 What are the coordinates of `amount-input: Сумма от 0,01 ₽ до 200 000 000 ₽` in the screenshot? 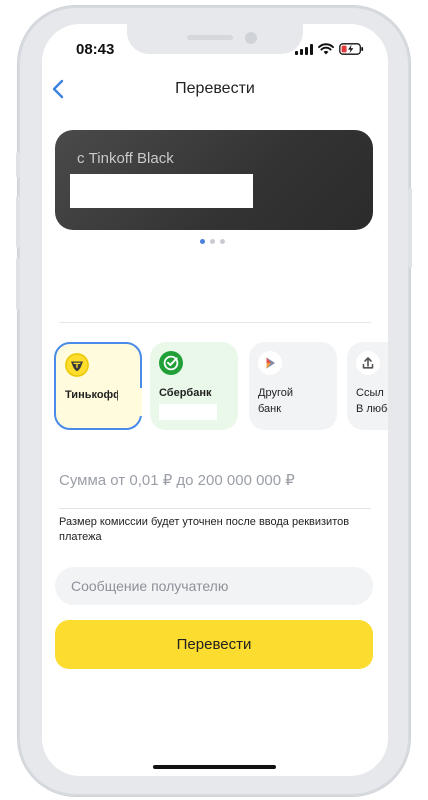 It's located at (177, 480).